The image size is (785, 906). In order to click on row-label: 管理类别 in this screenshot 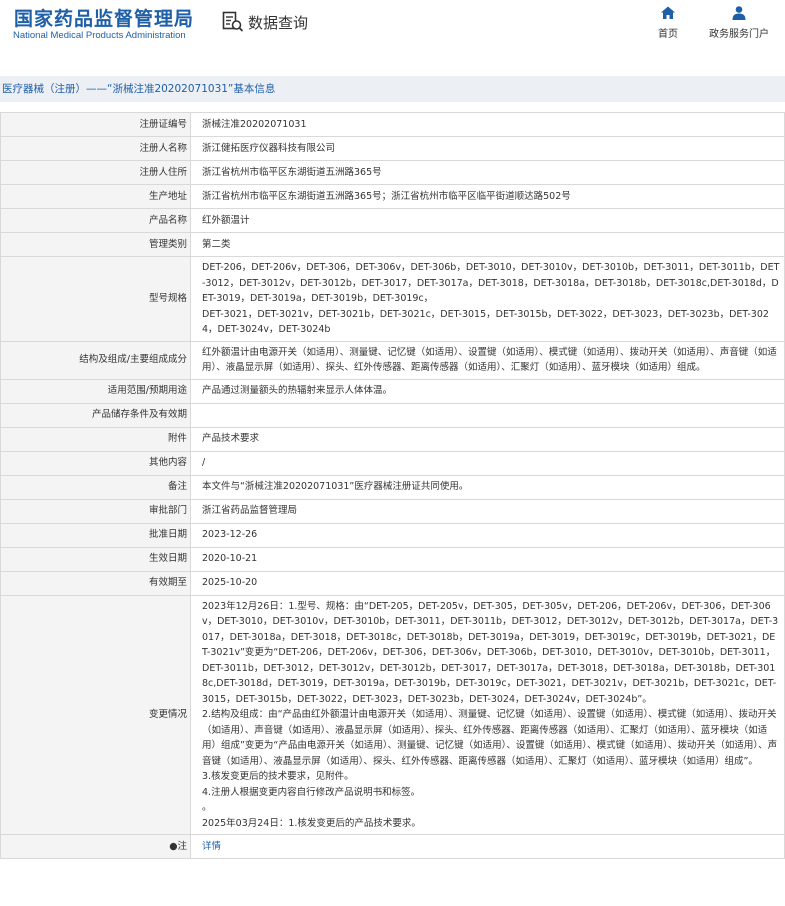, I will do `click(95, 244)`.